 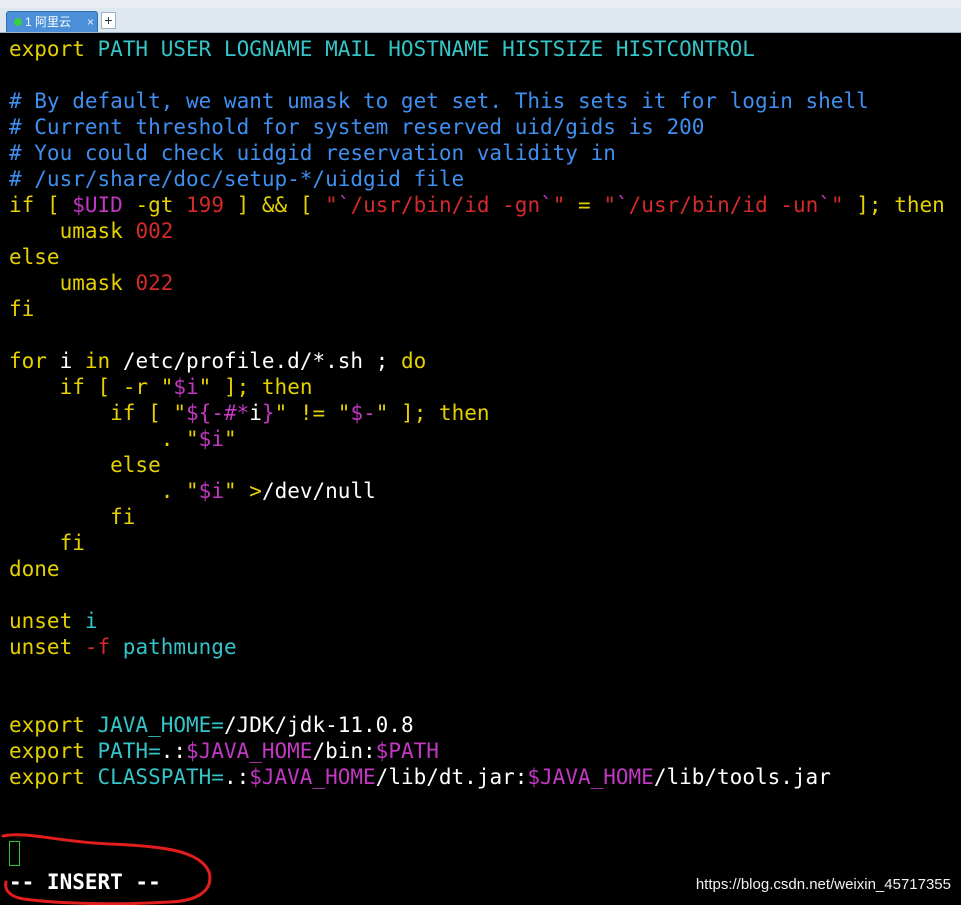 I want to click on close-icon: ×, so click(x=90, y=22).